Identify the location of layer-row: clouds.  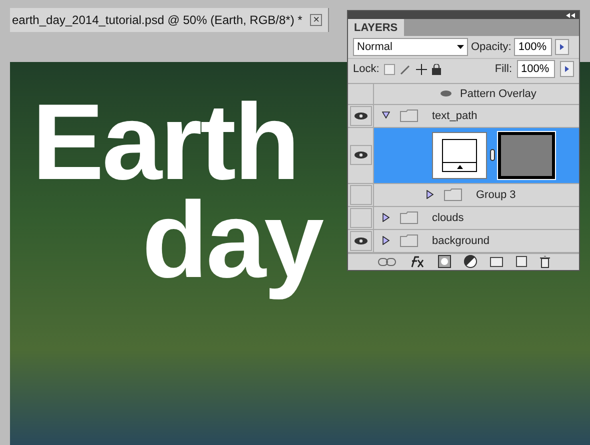
(463, 218).